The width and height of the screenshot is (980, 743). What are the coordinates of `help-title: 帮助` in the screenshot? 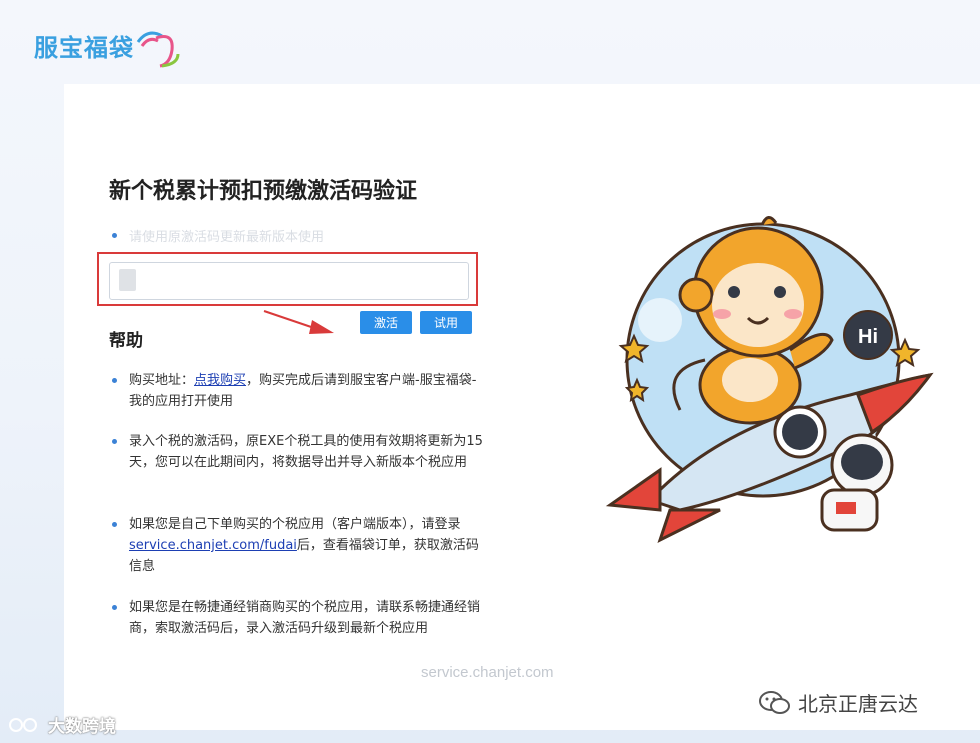 It's located at (126, 341).